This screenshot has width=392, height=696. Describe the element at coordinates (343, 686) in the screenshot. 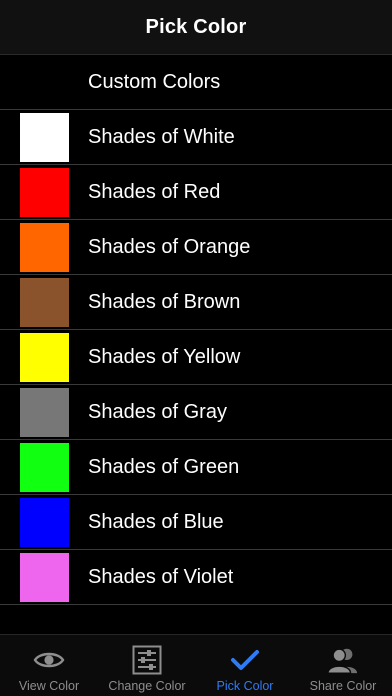

I see `tab-label: Share Color` at that location.